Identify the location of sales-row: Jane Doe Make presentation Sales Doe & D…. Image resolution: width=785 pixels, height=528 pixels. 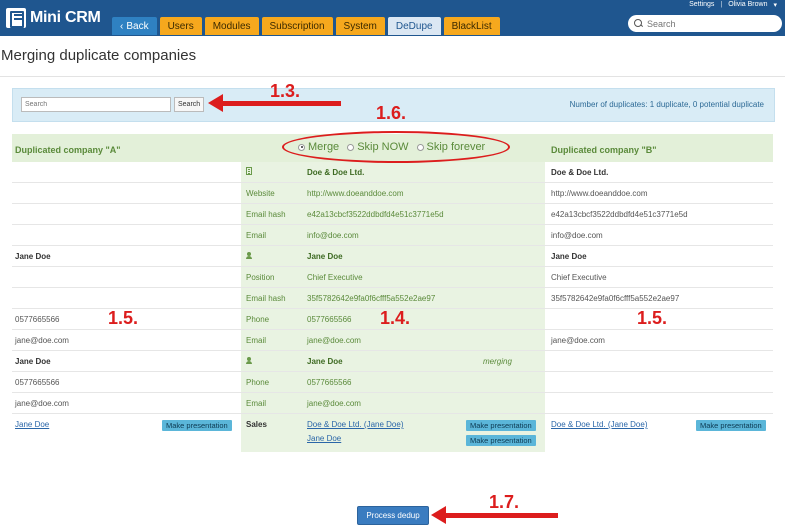
(392, 433).